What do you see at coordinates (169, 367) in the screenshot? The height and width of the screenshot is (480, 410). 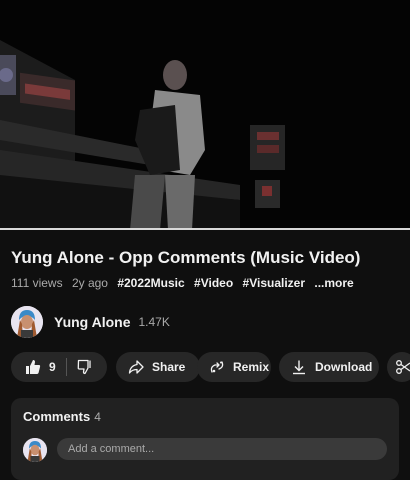 I see `share-label: Share` at bounding box center [169, 367].